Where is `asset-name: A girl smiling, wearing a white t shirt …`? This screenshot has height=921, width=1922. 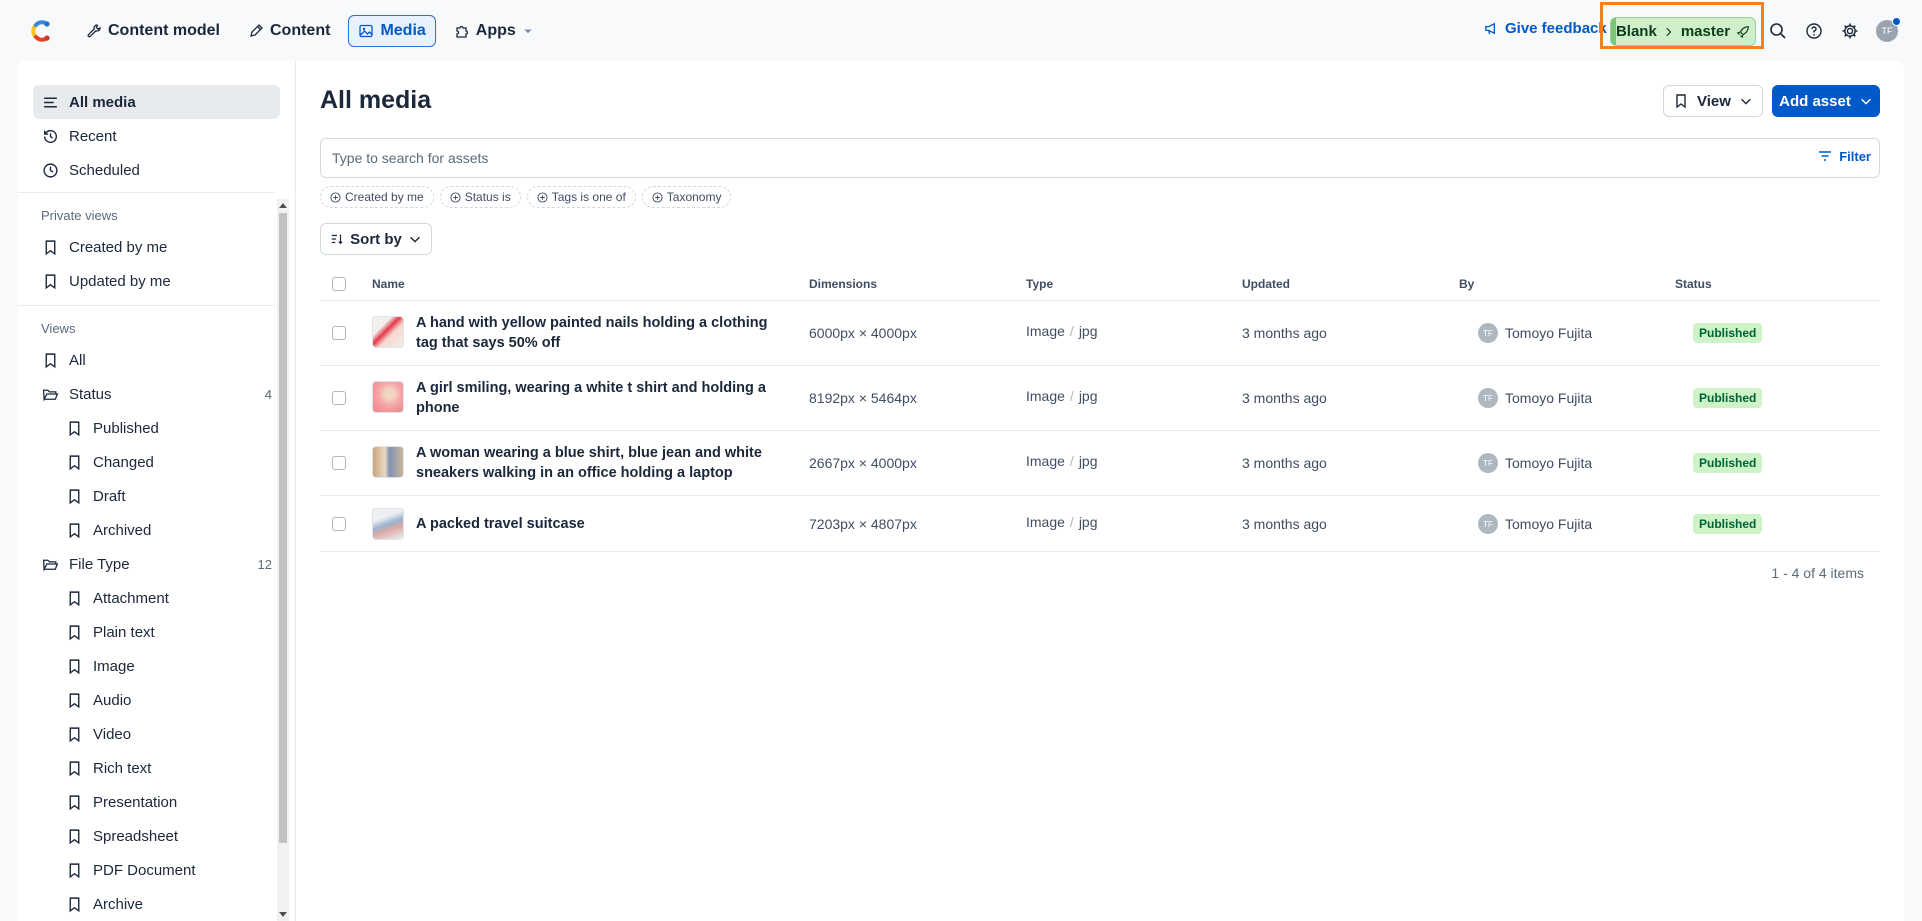 asset-name: A girl smiling, wearing a white t shirt … is located at coordinates (596, 398).